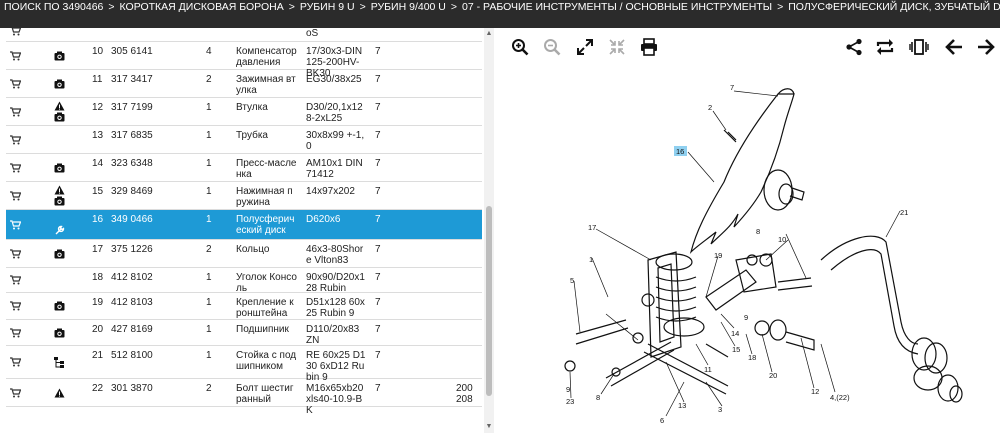  Describe the element at coordinates (132, 107) in the screenshot. I see `article-number: 317 7199` at that location.